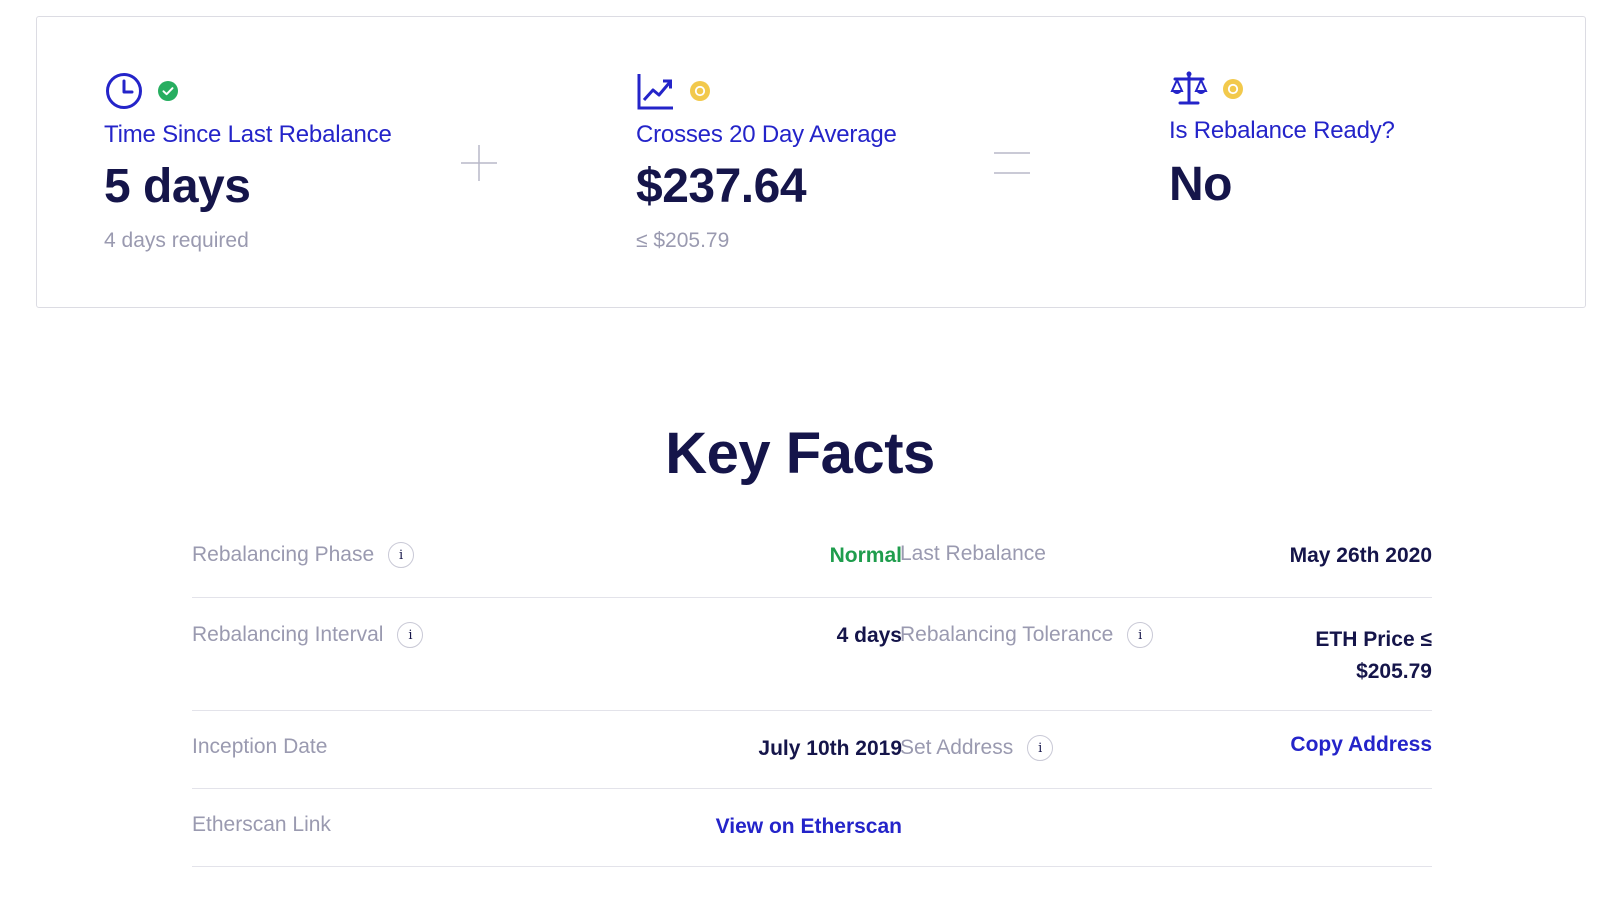 Image resolution: width=1600 pixels, height=910 pixels. I want to click on equals-icon, so click(1012, 163).